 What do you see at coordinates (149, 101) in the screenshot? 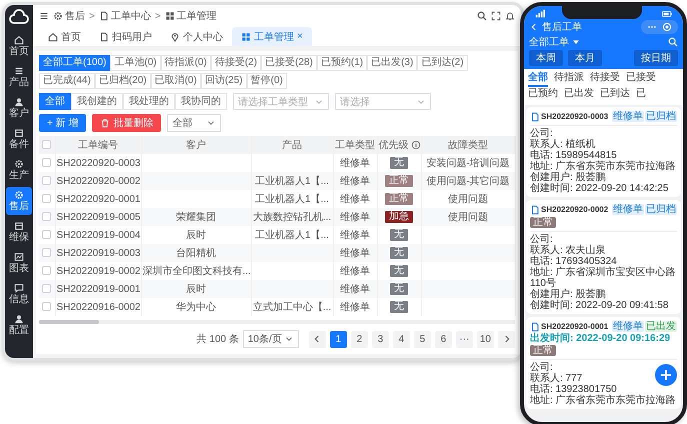
I see `filter-tab: 我处理的` at bounding box center [149, 101].